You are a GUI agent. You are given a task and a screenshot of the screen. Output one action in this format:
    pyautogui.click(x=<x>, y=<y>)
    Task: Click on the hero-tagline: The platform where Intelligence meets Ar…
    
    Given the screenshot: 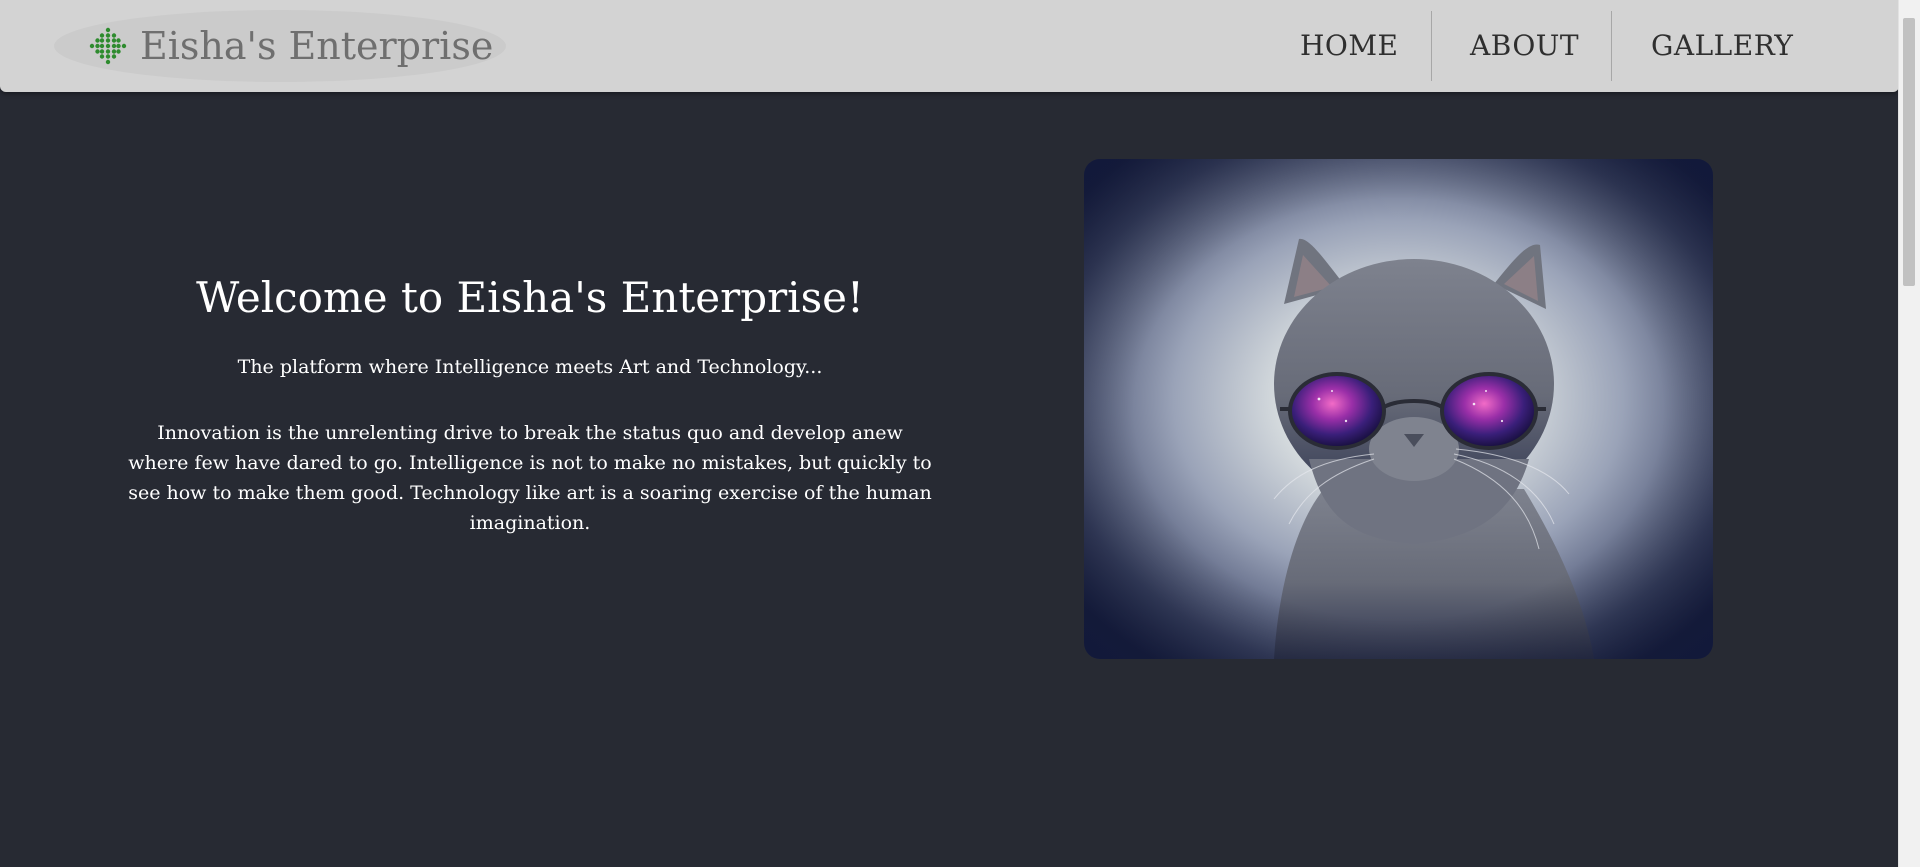 What is the action you would take?
    pyautogui.click(x=530, y=367)
    